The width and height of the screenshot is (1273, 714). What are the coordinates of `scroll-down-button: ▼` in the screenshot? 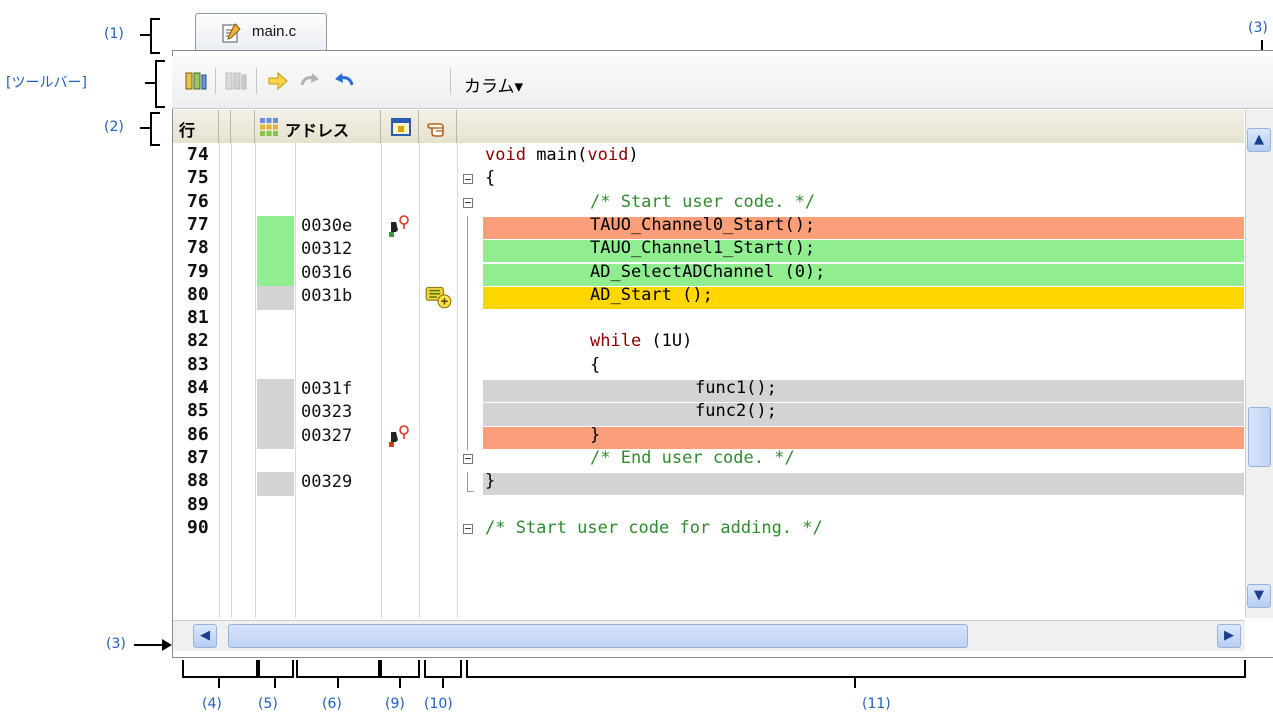 It's located at (1259, 596).